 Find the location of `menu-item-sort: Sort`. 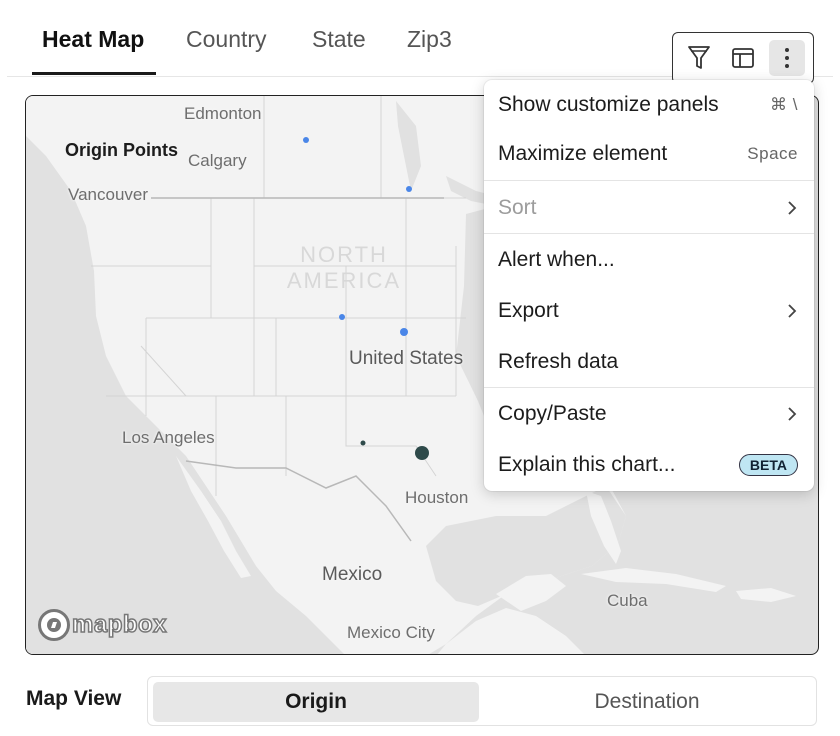

menu-item-sort: Sort is located at coordinates (649, 208).